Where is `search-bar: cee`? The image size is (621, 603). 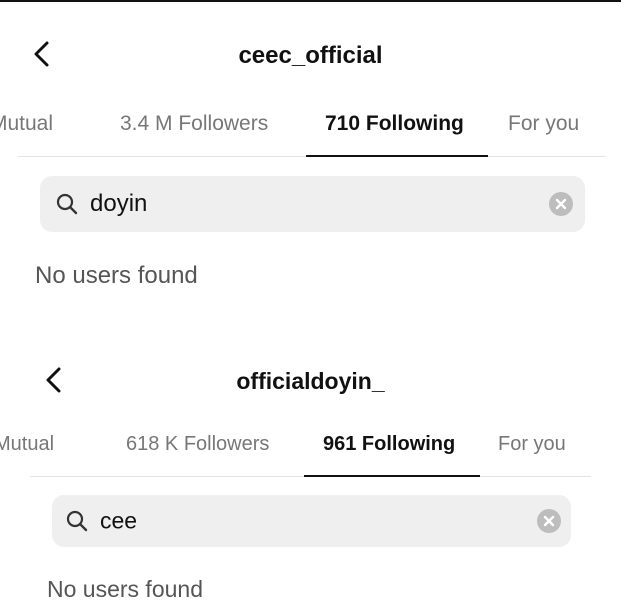
search-bar: cee is located at coordinates (311, 521).